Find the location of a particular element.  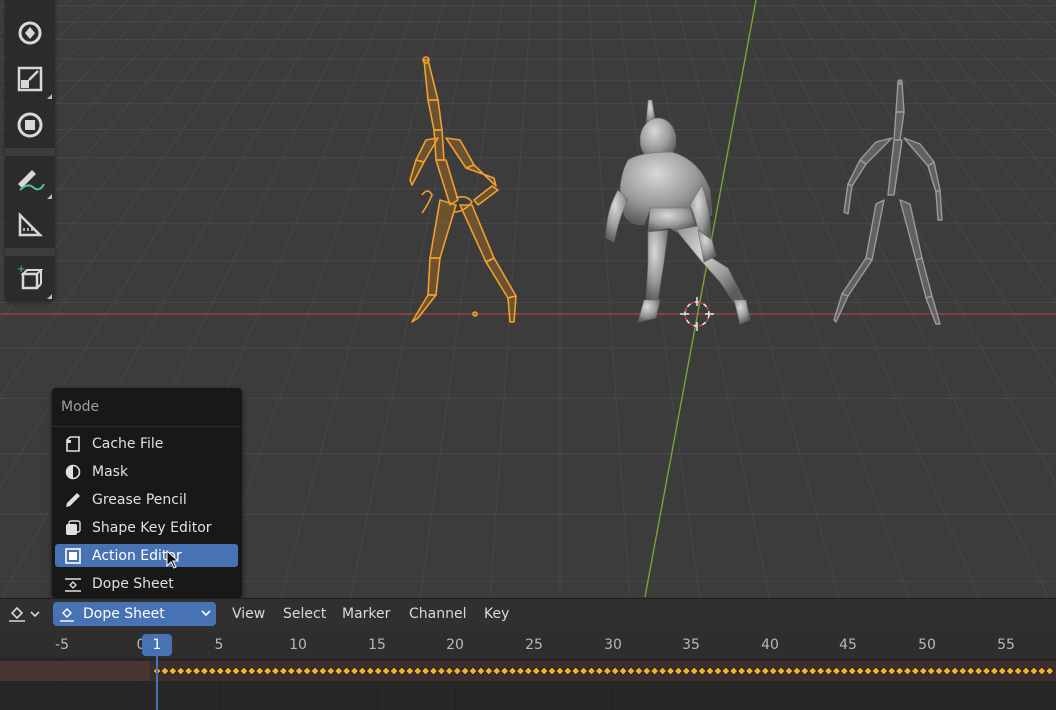

dope-sheet-icon is located at coordinates (73, 584).